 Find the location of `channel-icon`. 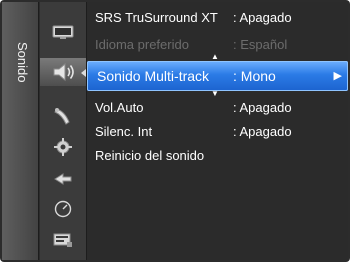

channel-icon is located at coordinates (63, 116).